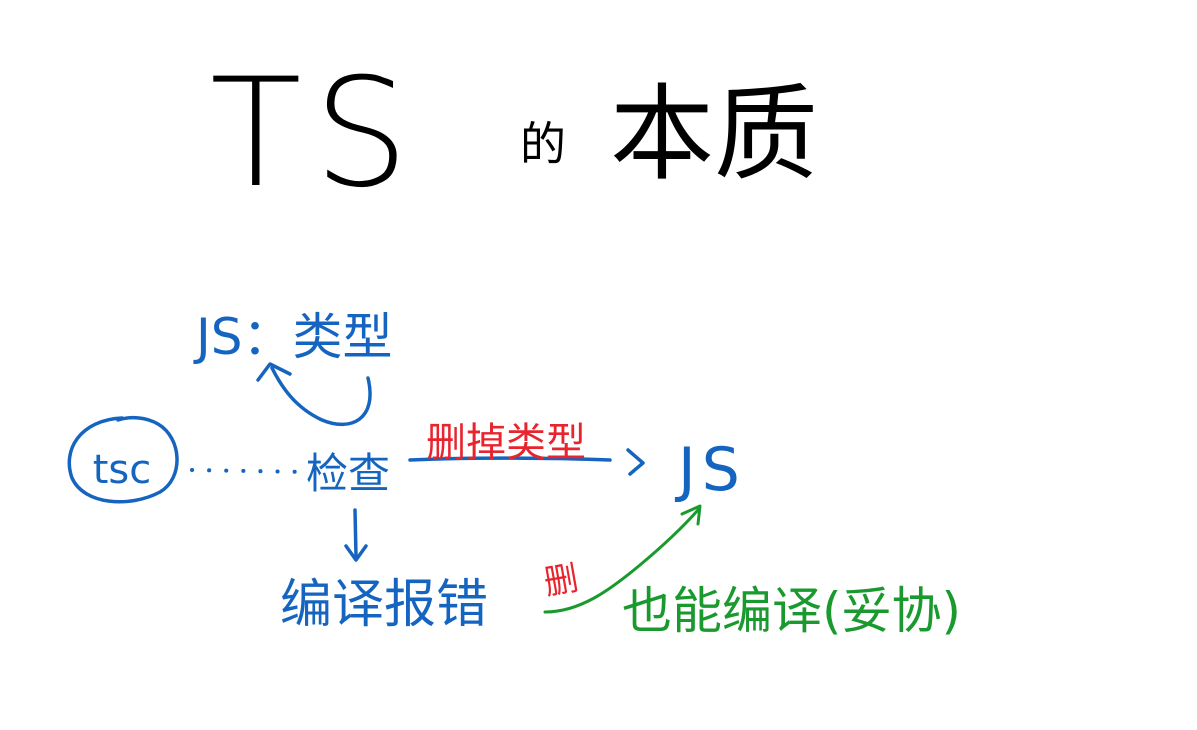  I want to click on compile-error-label: 编译报错, so click(384, 605).